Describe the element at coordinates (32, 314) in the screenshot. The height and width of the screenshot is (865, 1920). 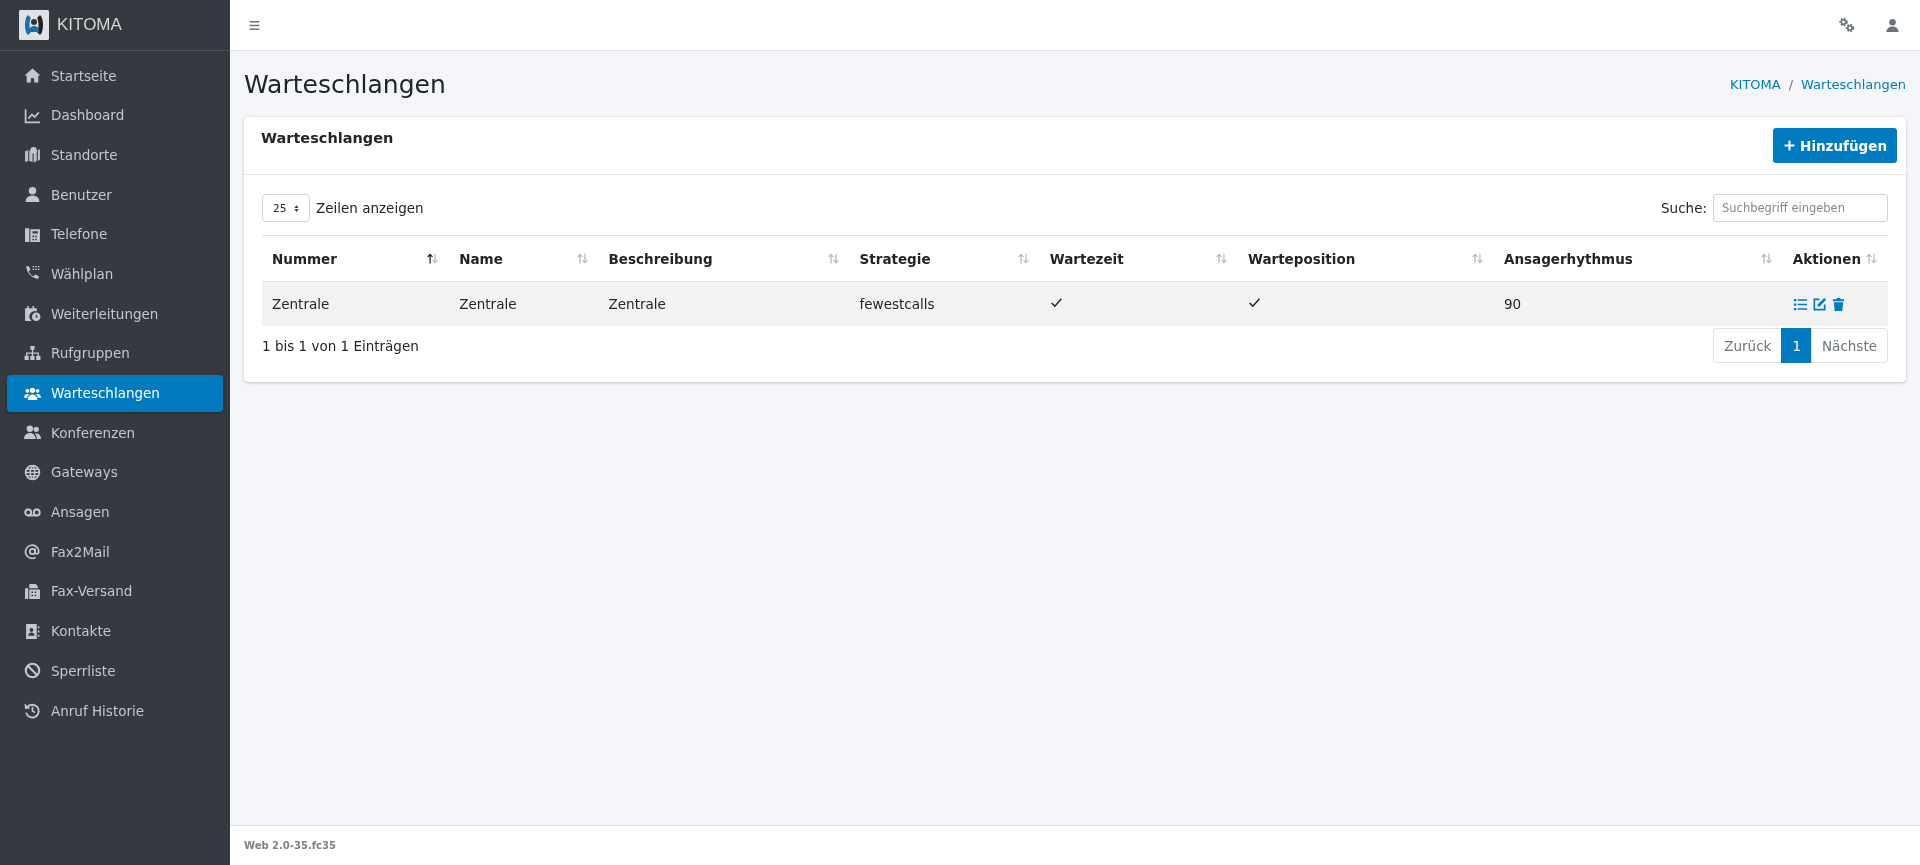
I see `calendar-clock-icon` at that location.